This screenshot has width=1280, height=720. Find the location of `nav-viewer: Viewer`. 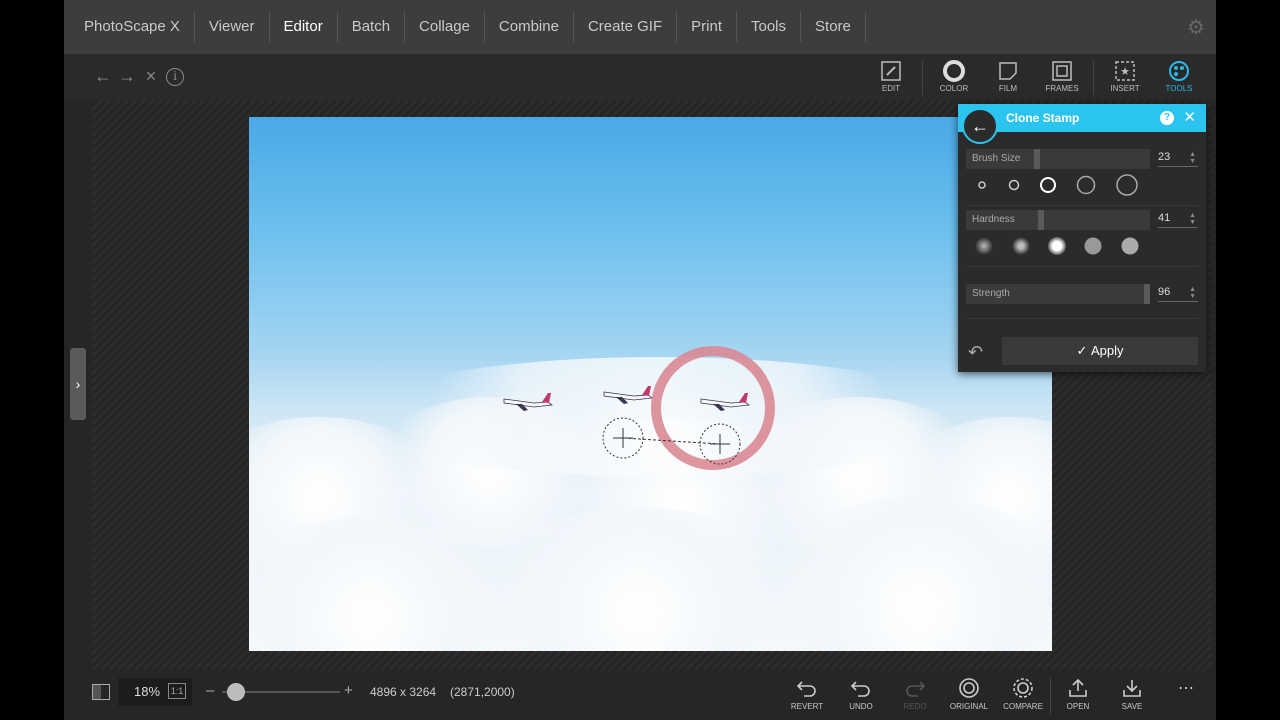

nav-viewer: Viewer is located at coordinates (232, 27).